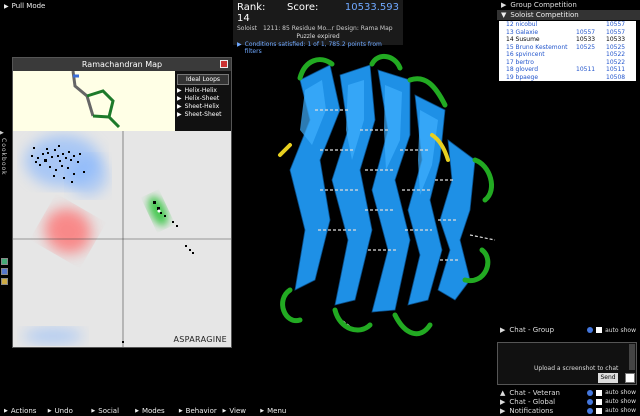 This screenshot has height=416, width=640. What do you see at coordinates (247, 28) in the screenshot?
I see `mode-label: Soloist` at bounding box center [247, 28].